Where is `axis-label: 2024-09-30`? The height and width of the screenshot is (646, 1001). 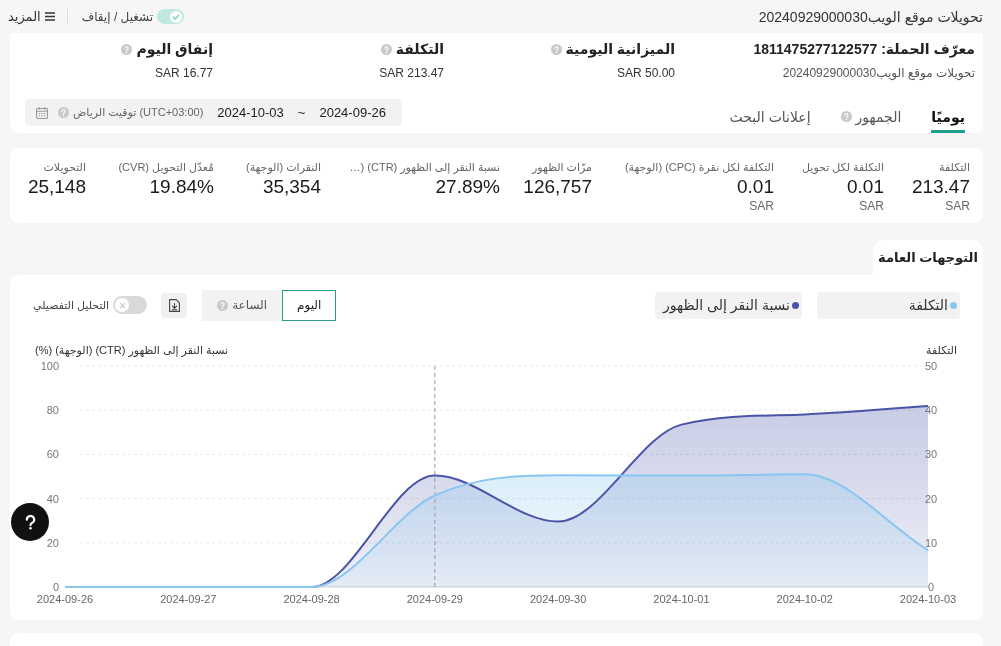
axis-label: 2024-09-30 is located at coordinates (558, 599).